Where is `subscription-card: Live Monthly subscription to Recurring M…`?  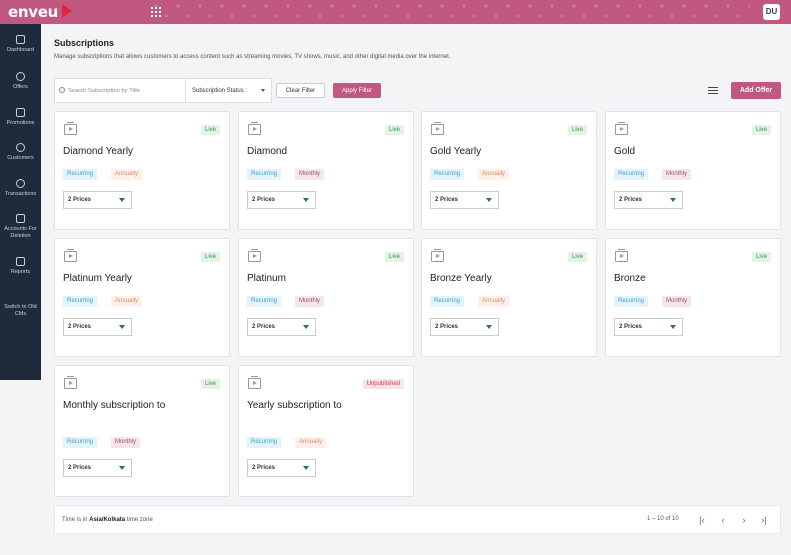
subscription-card: Live Monthly subscription to Recurring M… is located at coordinates (142, 431).